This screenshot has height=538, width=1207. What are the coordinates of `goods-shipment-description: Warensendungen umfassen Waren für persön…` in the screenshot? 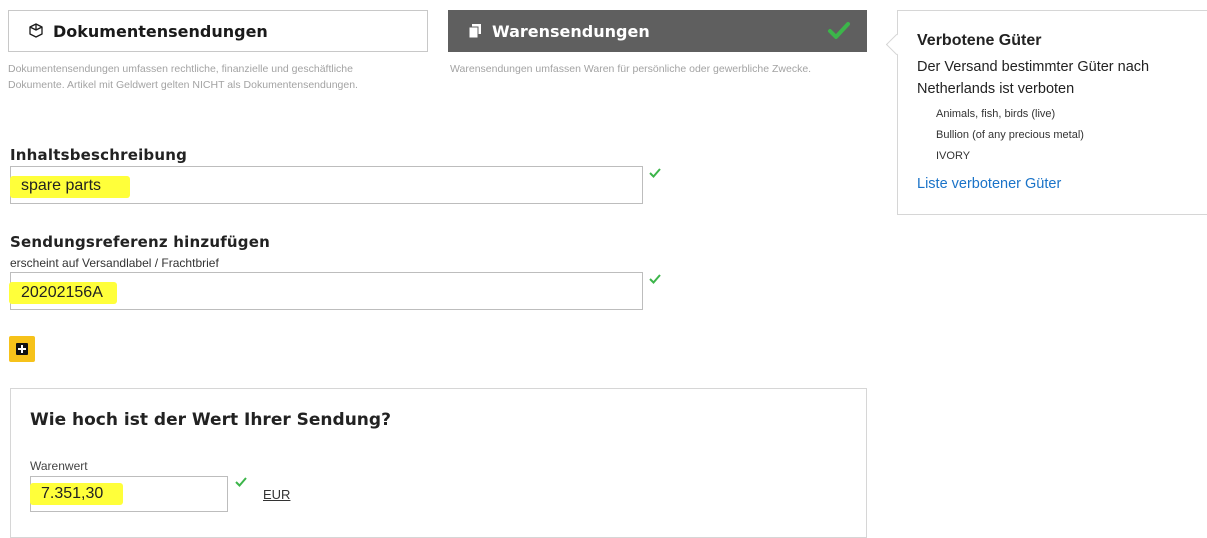 It's located at (631, 69).